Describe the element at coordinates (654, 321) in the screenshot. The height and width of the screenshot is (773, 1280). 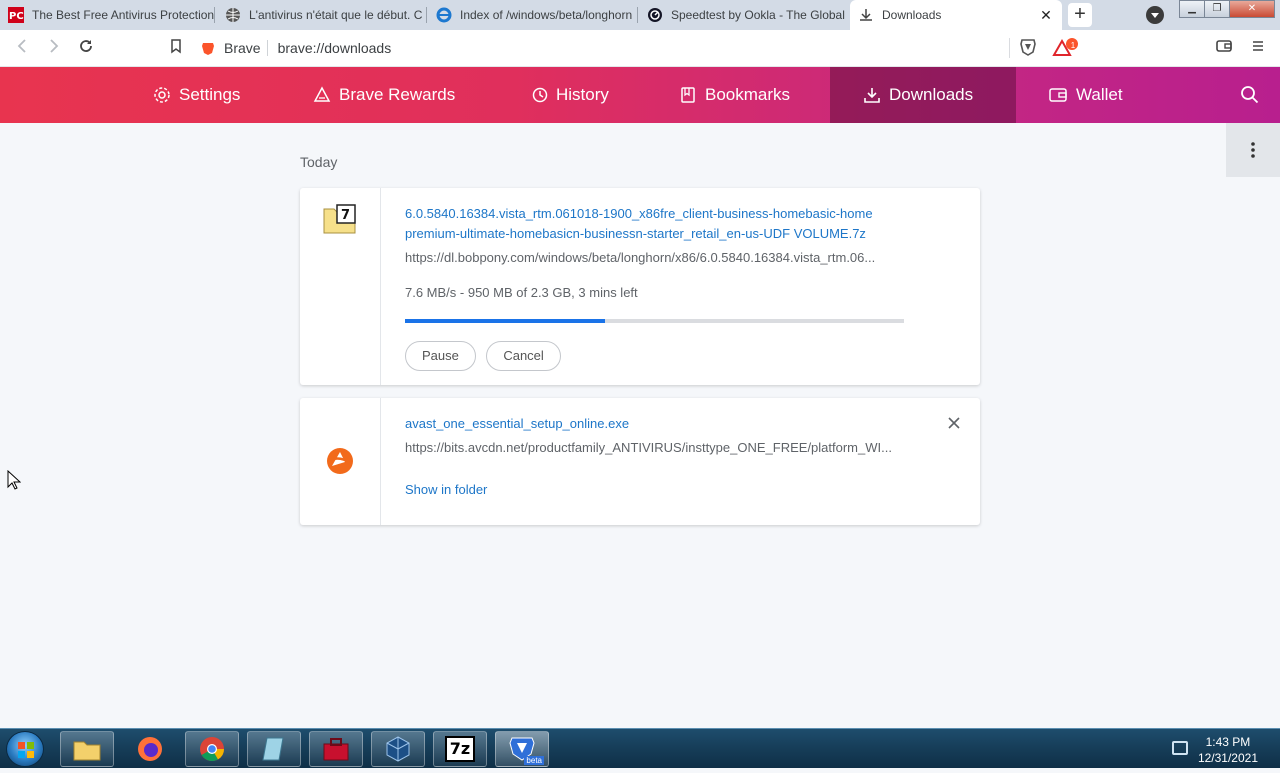
I see `download-progress-bar` at that location.